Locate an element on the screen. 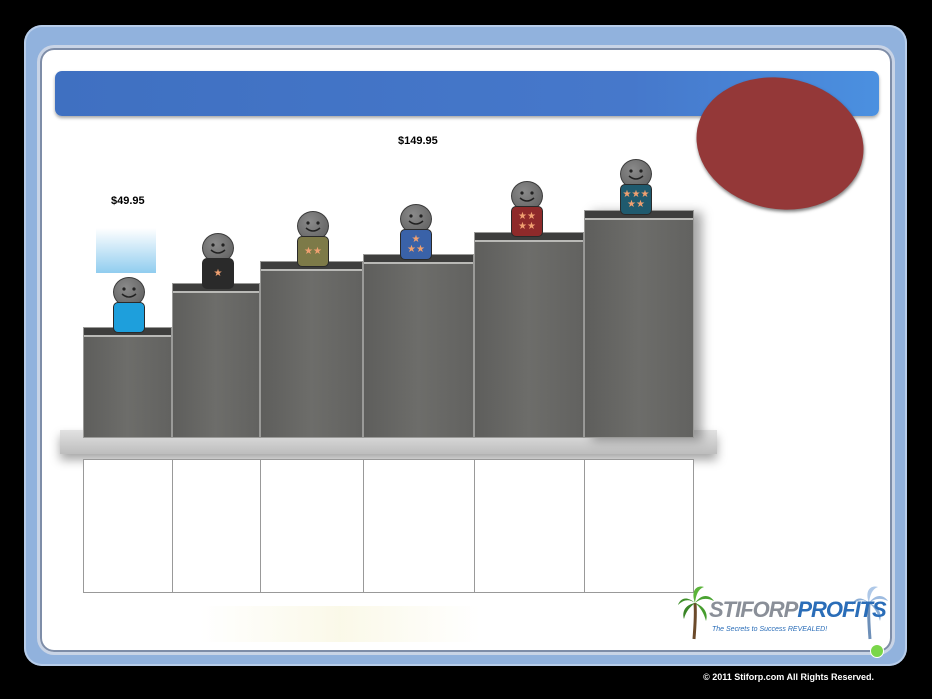  brand-logo-text: STIFORPPROFITS is located at coordinates (798, 609).